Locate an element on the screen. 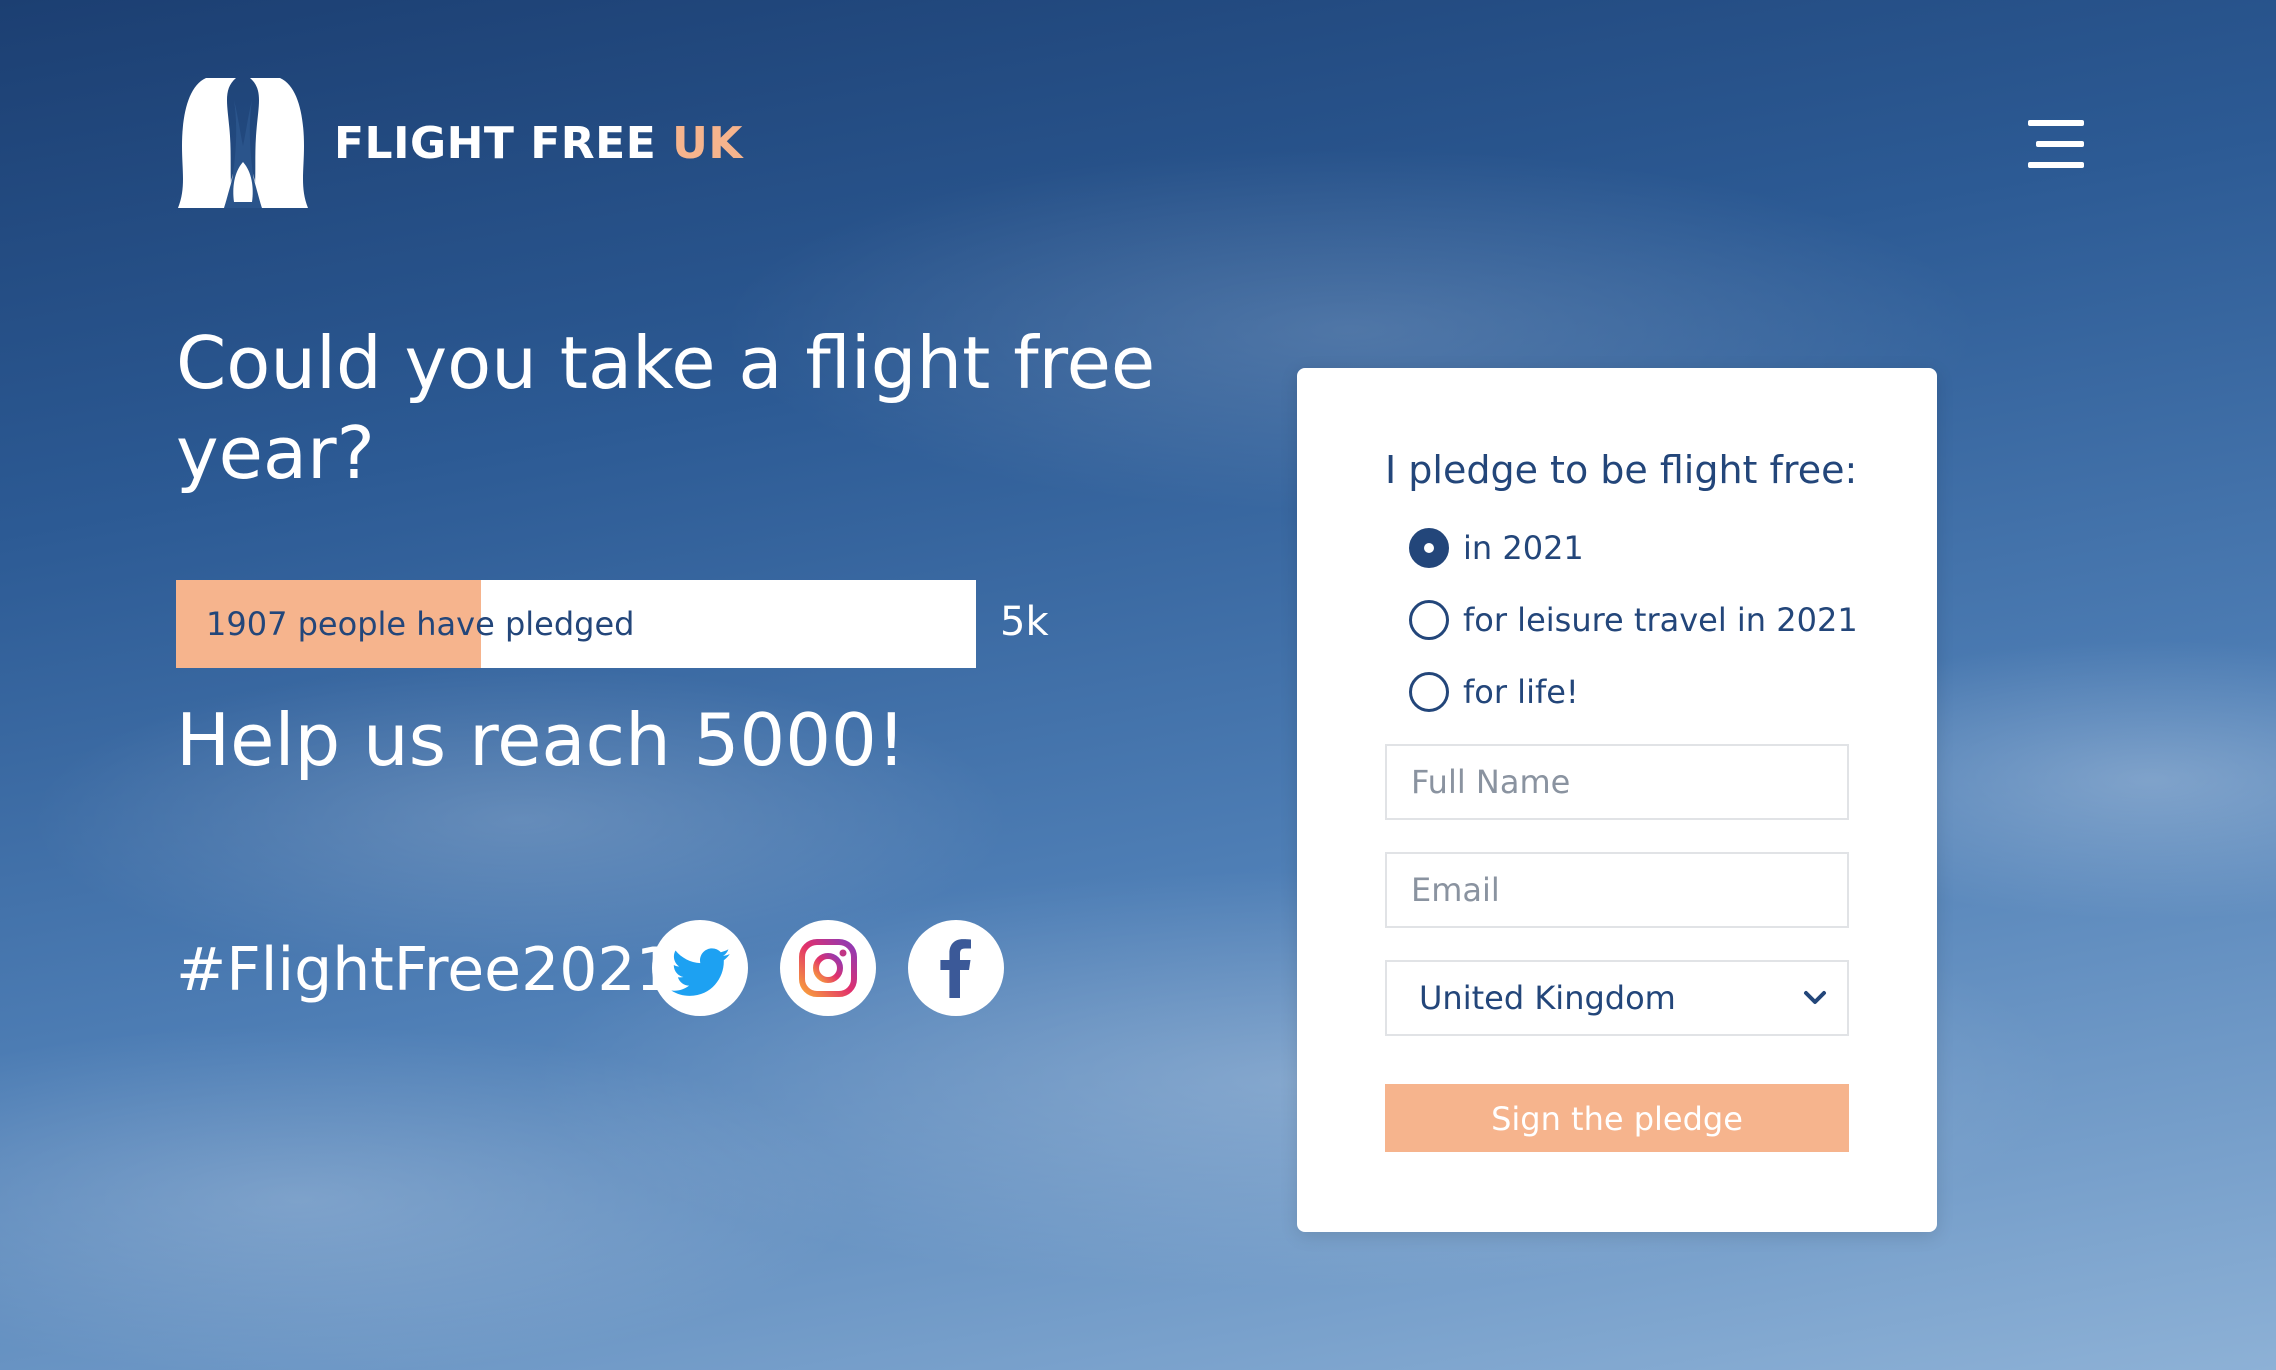 The image size is (2276, 1370). pledge-option-leisure: for leisure travel in 2021 is located at coordinates (1633, 620).